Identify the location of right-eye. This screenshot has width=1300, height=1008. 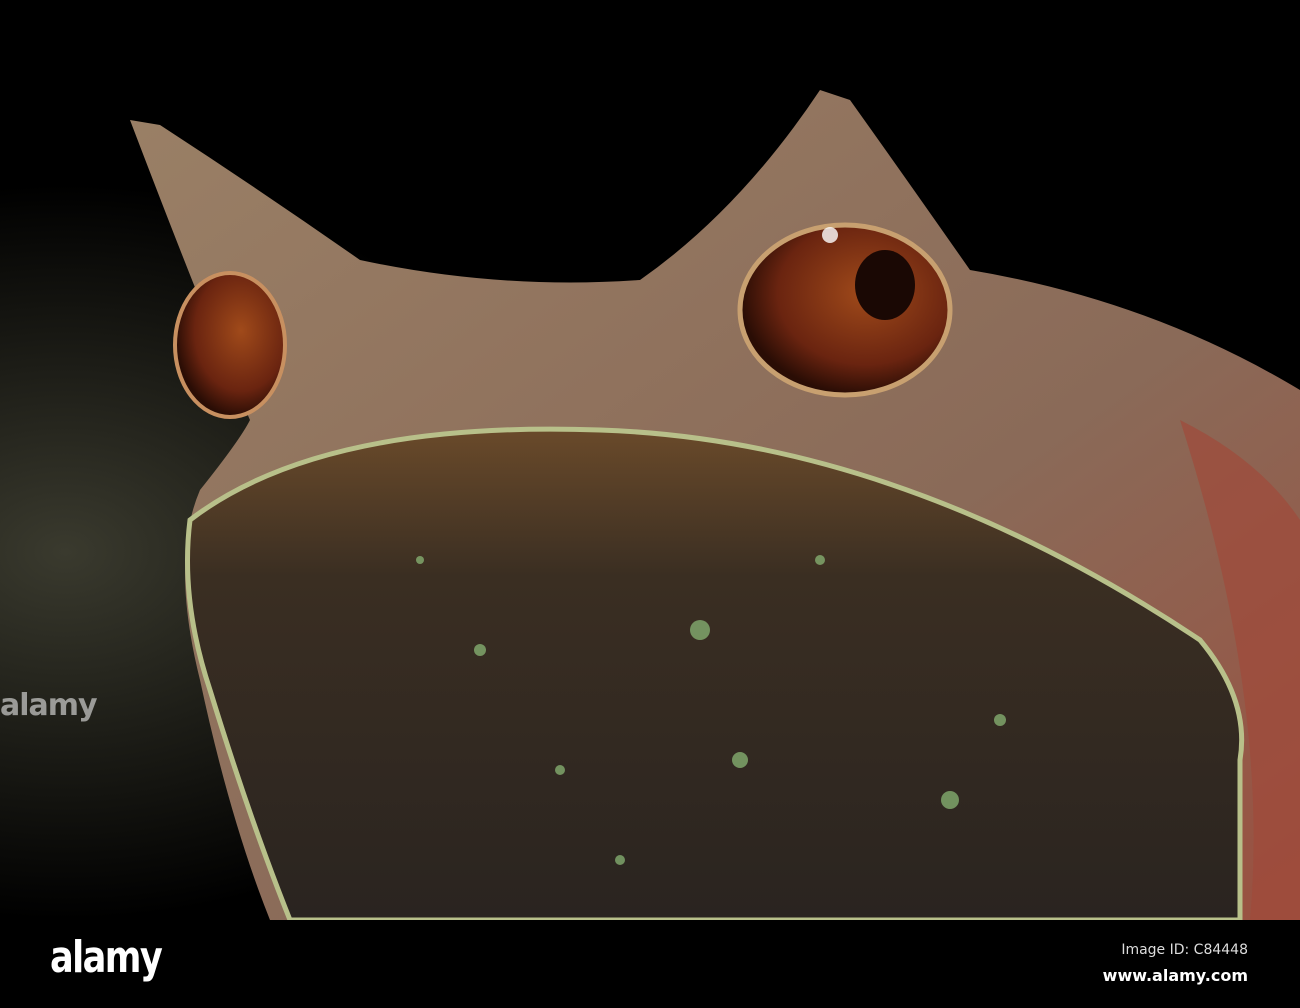
(845, 310).